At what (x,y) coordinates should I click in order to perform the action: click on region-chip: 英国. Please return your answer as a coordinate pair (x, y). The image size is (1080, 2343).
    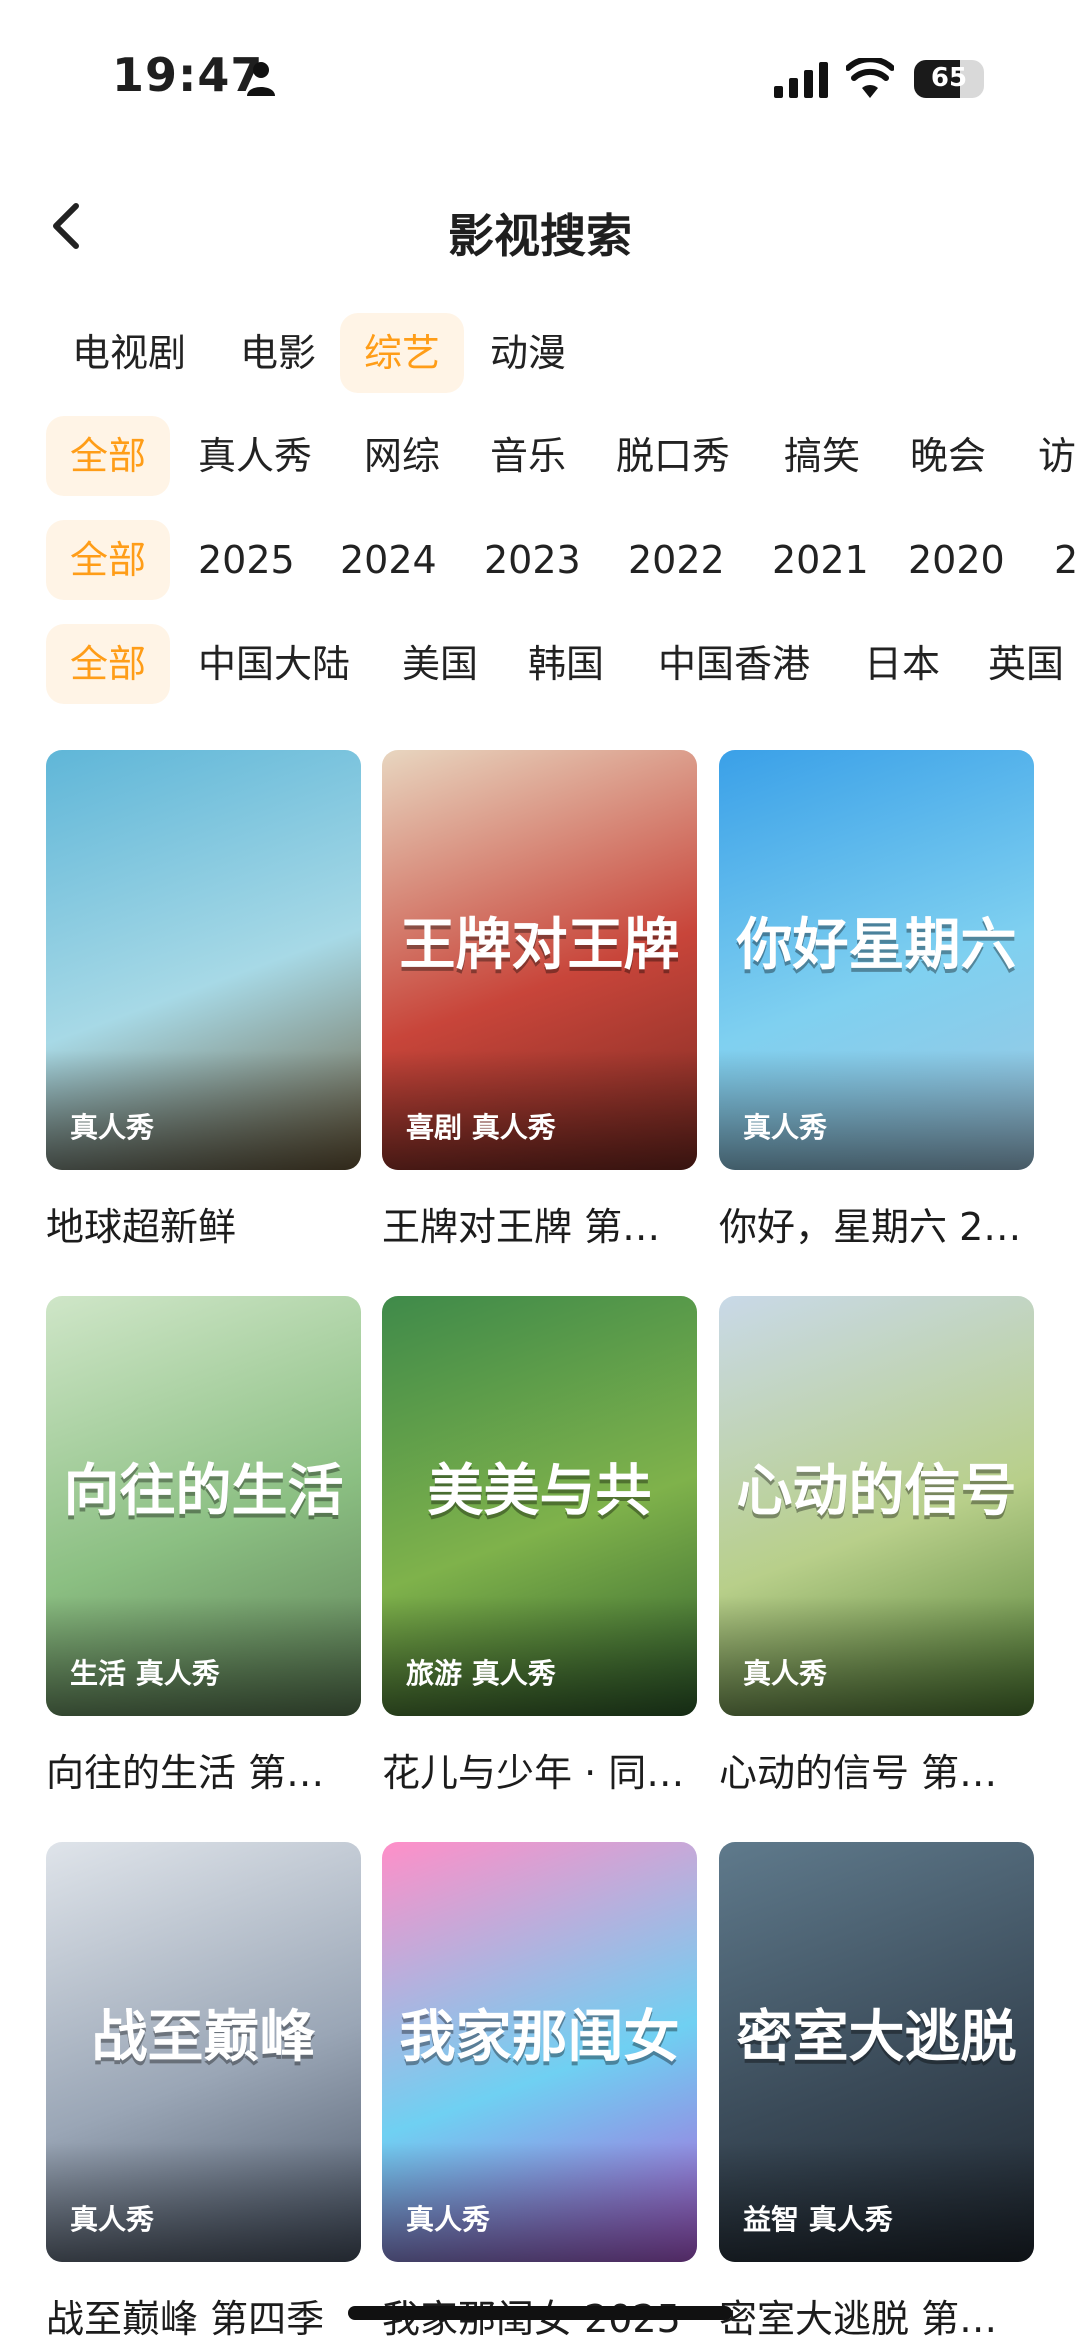
    Looking at the image, I should click on (1022, 664).